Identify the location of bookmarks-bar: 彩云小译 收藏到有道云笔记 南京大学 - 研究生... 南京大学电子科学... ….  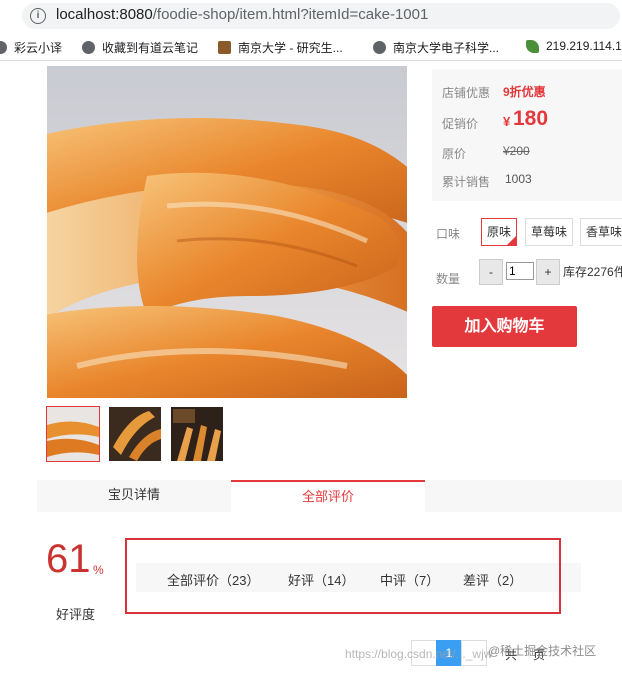
(311, 47).